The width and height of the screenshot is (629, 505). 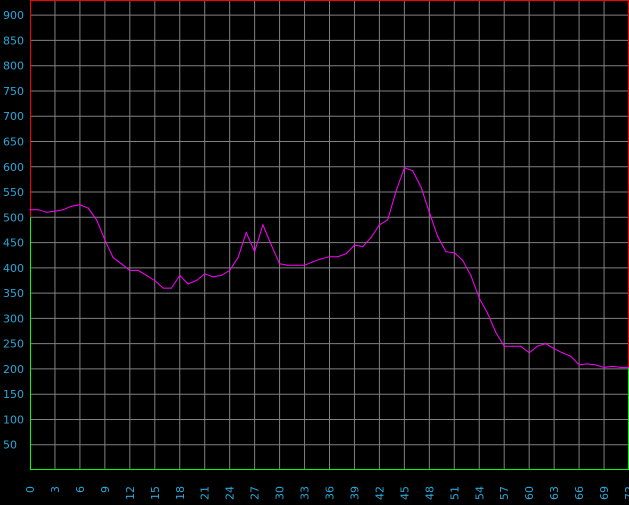 What do you see at coordinates (180, 493) in the screenshot?
I see `x-tick-label: 18` at bounding box center [180, 493].